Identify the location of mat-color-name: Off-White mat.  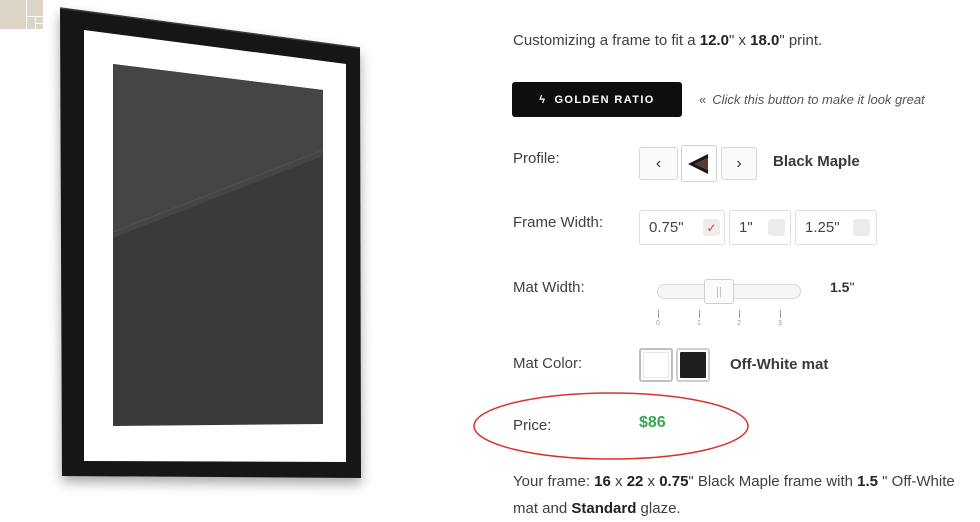
(779, 364).